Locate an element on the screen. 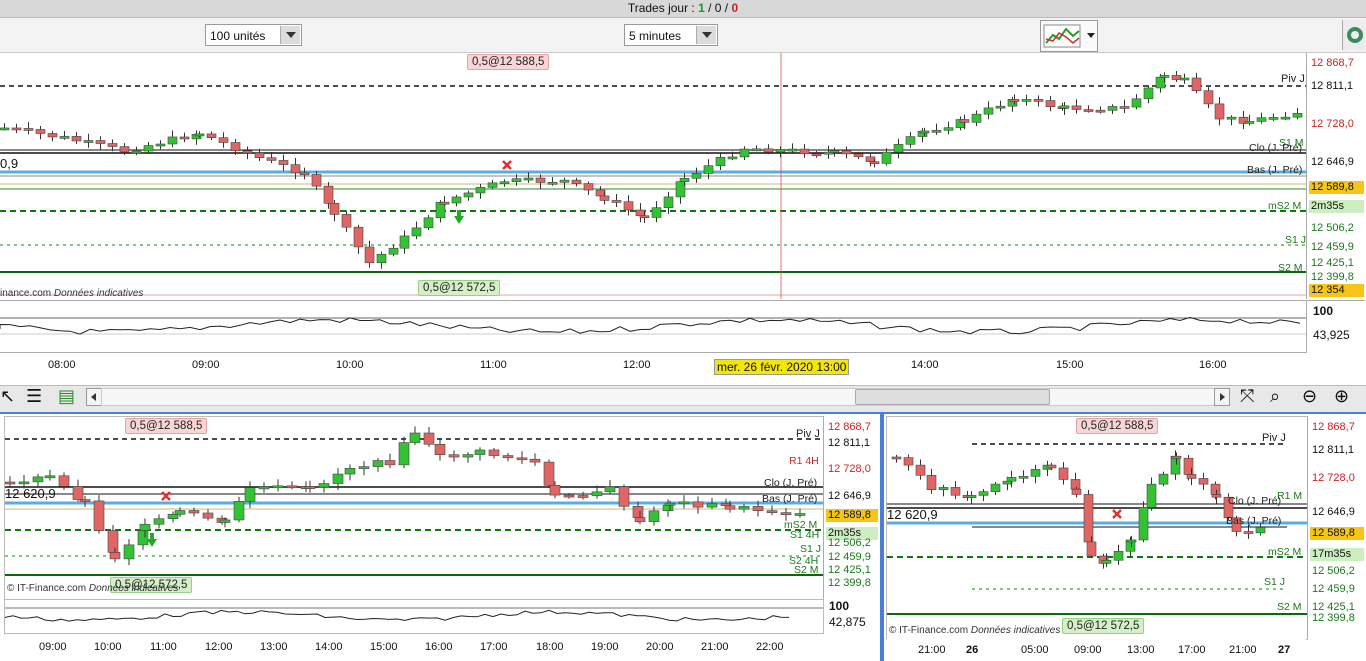 The image size is (1366, 661). chart-style-button is located at coordinates (1069, 36).